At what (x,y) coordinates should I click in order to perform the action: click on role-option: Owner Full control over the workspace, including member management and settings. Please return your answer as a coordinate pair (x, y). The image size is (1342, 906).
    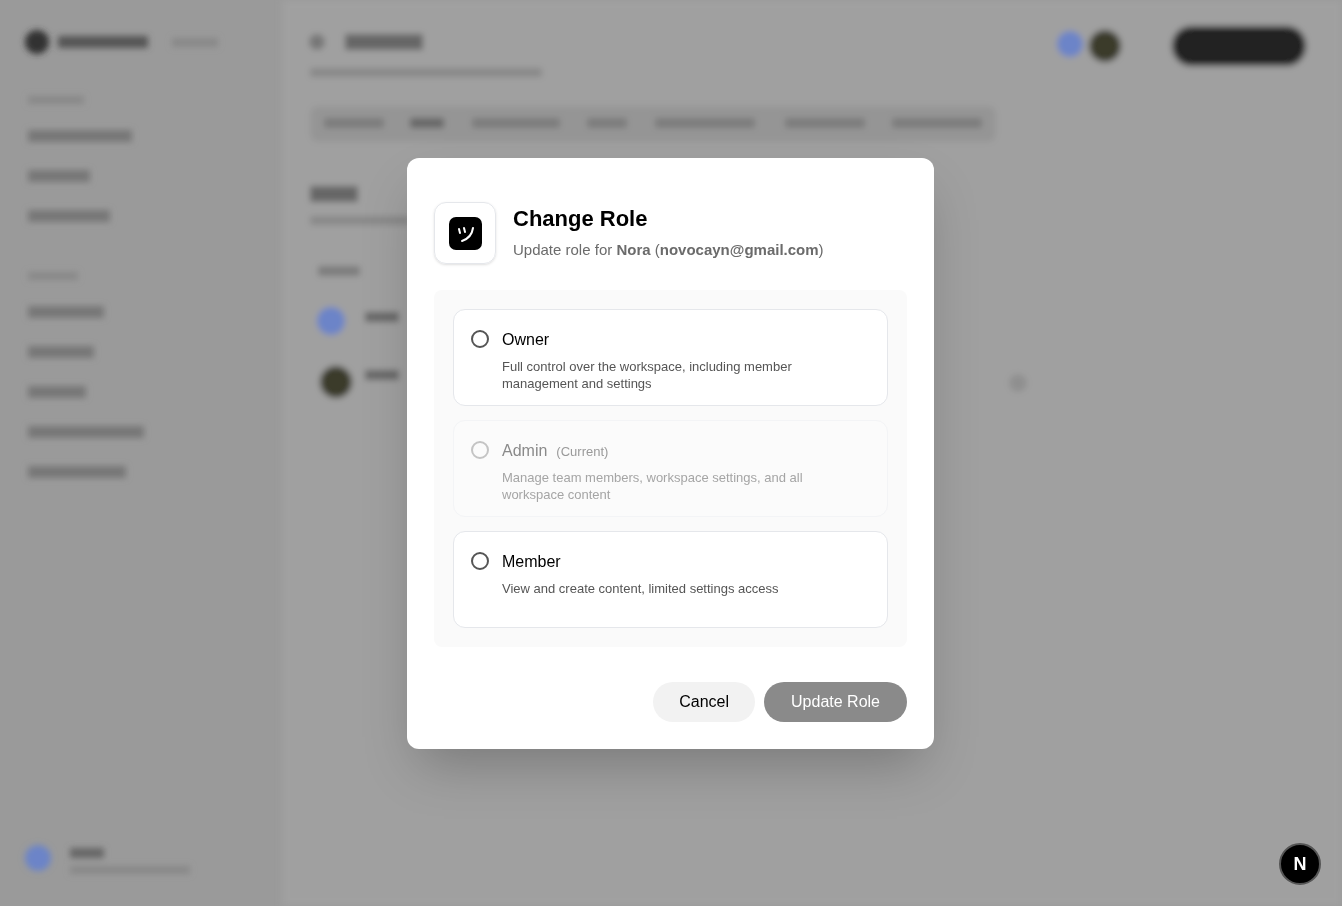
    Looking at the image, I should click on (670, 357).